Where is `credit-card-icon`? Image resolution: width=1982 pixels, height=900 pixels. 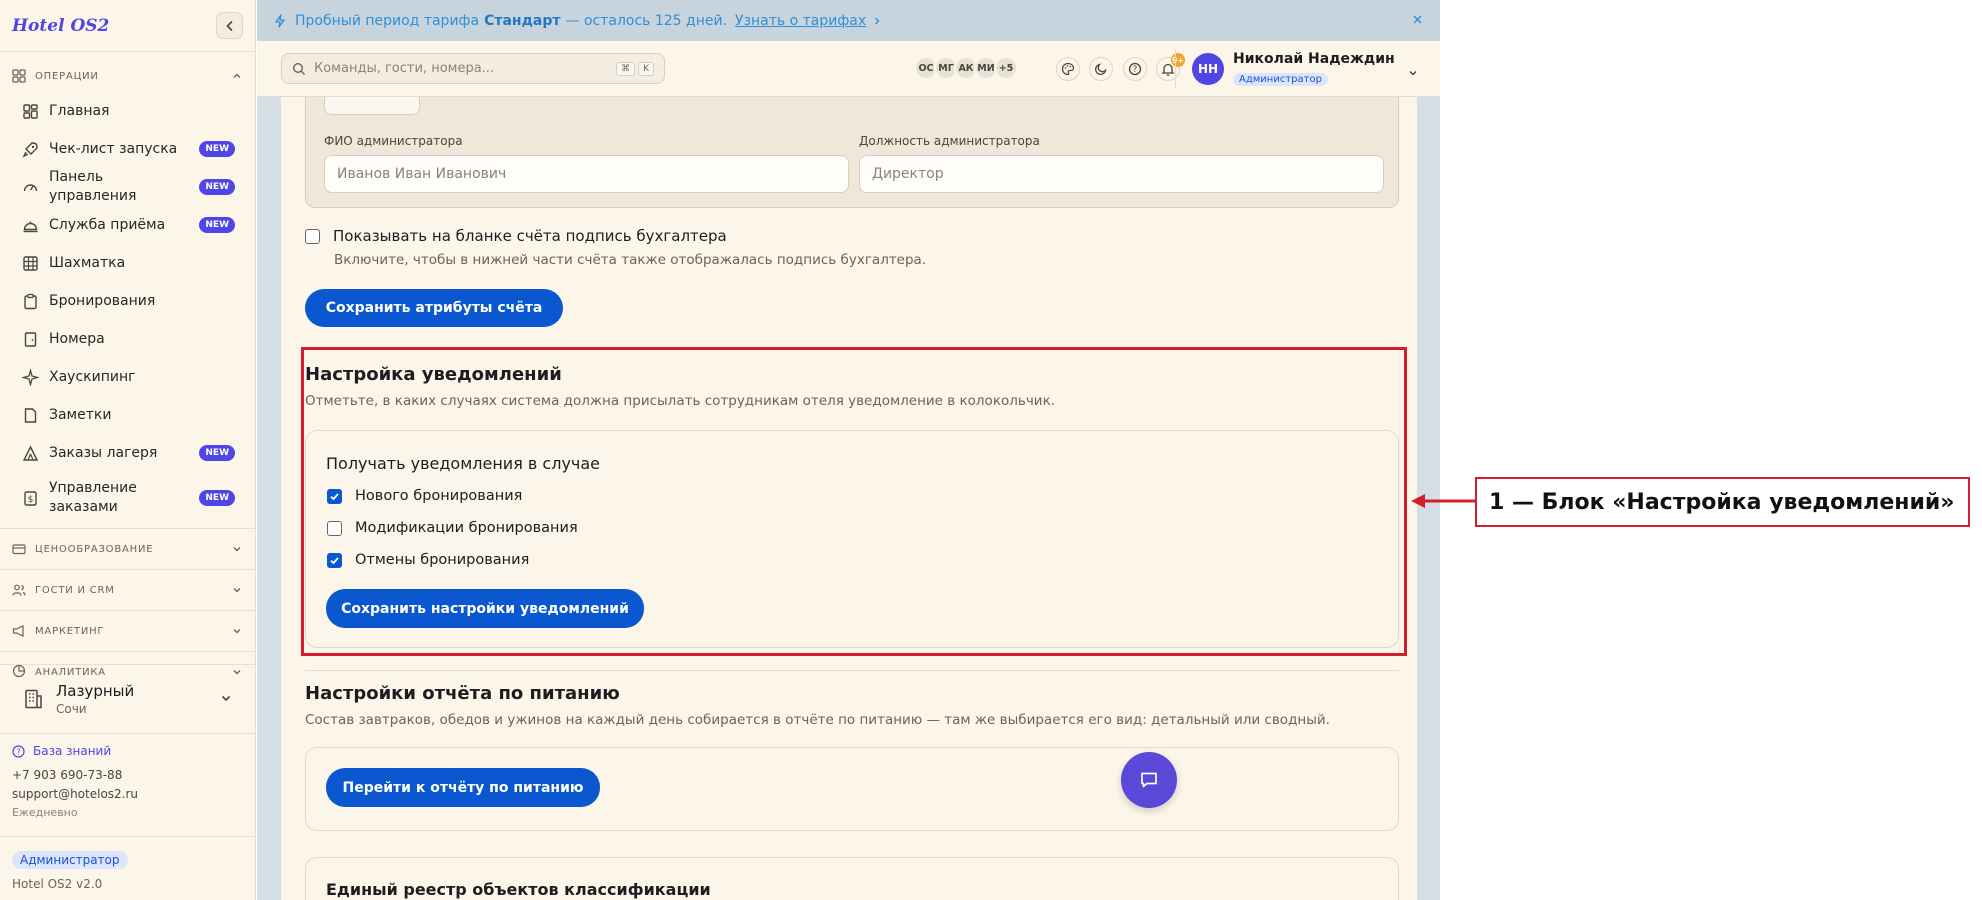 credit-card-icon is located at coordinates (19, 549).